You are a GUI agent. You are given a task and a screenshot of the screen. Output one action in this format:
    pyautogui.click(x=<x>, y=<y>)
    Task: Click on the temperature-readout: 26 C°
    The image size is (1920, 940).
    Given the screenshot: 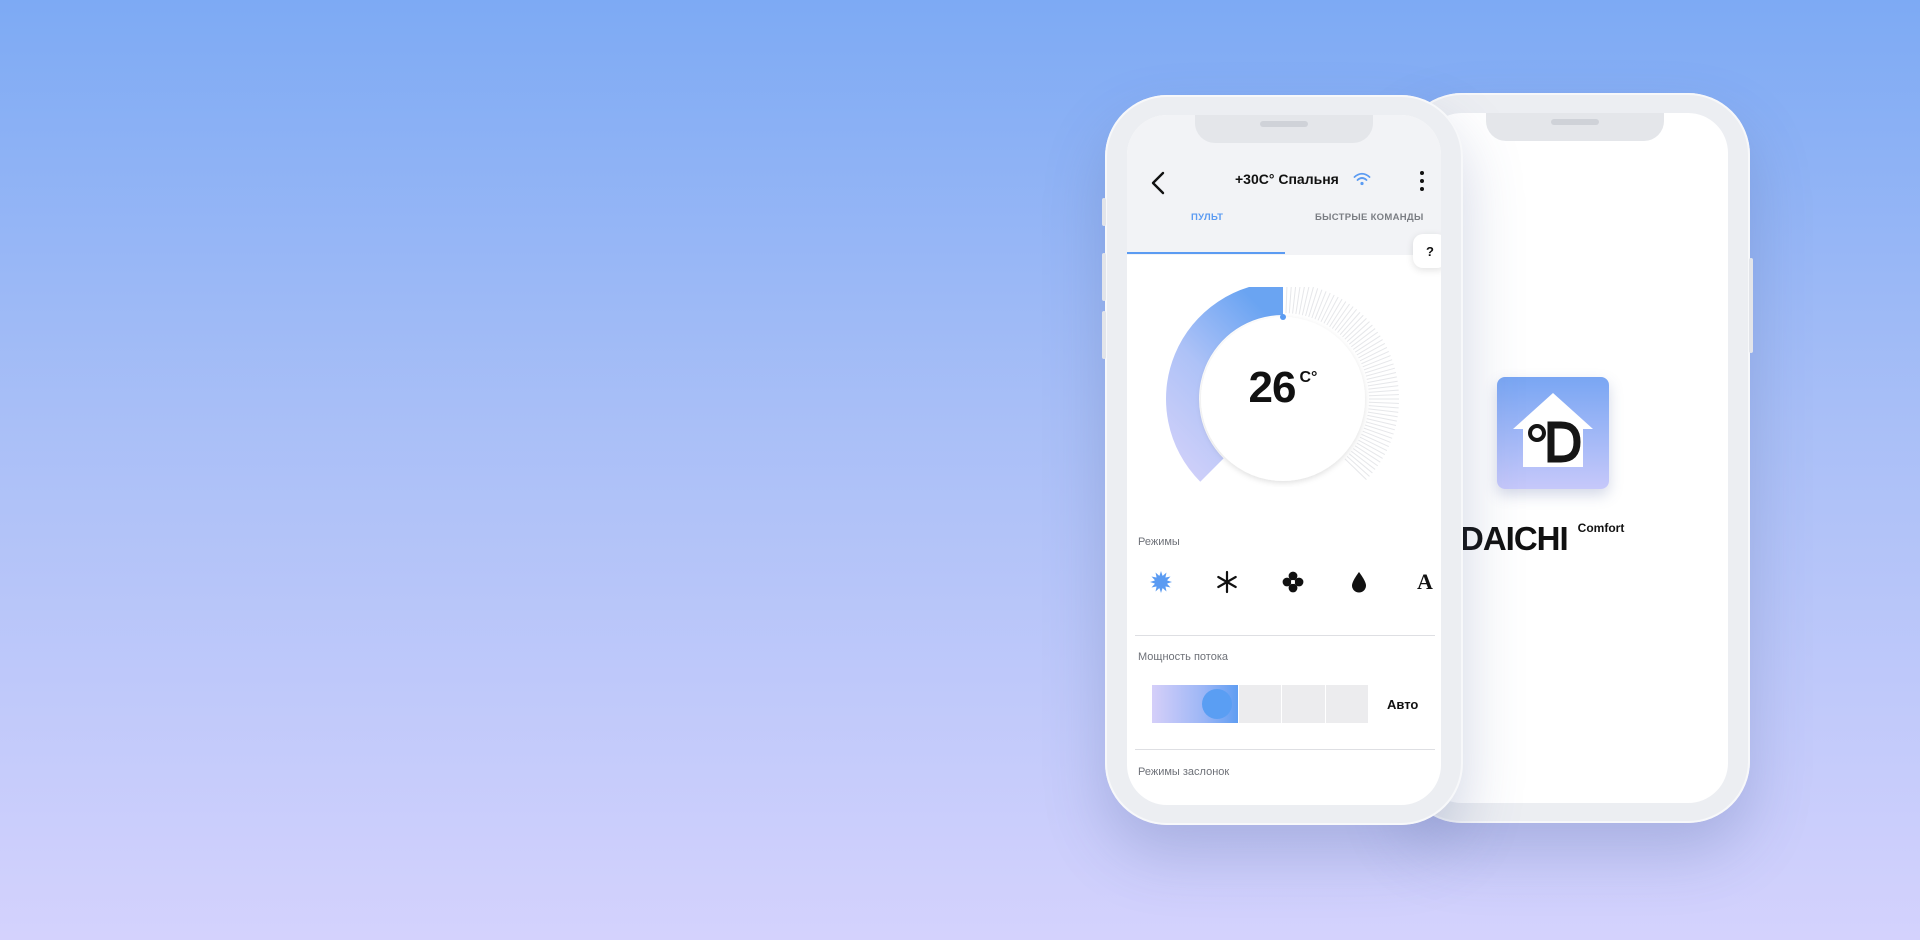 What is the action you would take?
    pyautogui.click(x=1283, y=388)
    